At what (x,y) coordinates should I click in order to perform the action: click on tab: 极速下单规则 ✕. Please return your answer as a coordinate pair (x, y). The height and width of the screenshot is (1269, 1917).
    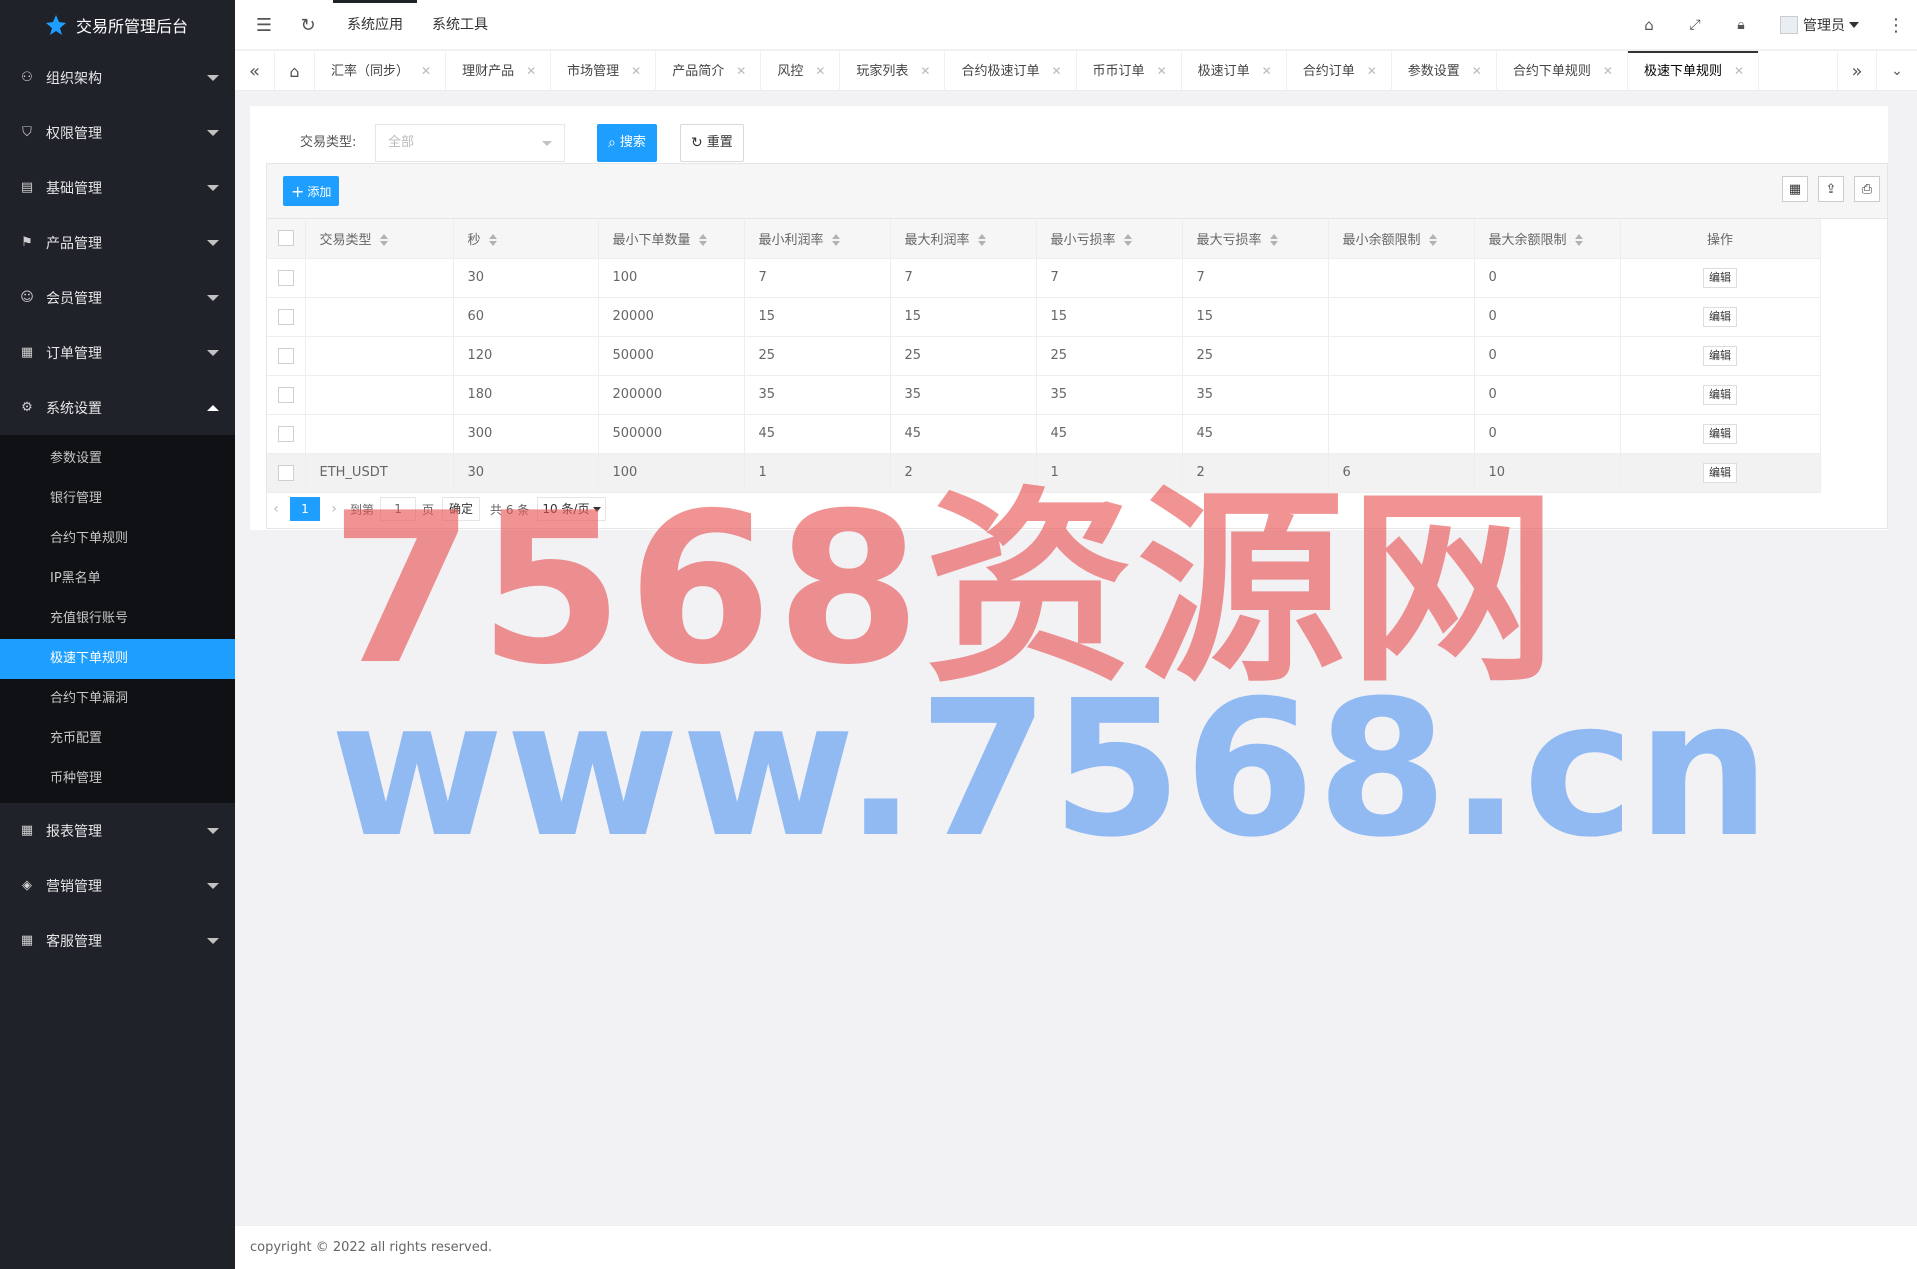
    Looking at the image, I should click on (1693, 71).